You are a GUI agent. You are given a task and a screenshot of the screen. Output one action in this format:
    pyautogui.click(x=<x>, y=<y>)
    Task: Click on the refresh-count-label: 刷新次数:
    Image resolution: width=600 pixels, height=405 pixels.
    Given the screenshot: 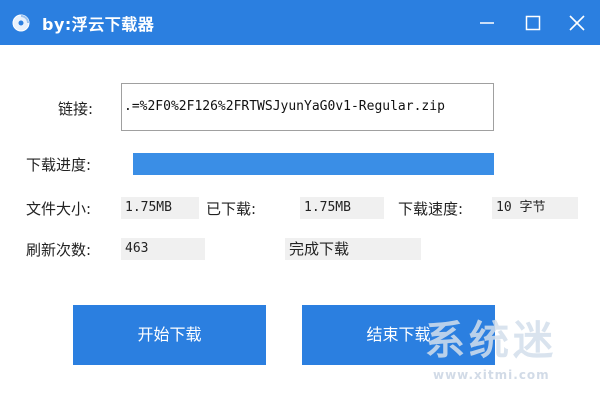 What is the action you would take?
    pyautogui.click(x=59, y=250)
    